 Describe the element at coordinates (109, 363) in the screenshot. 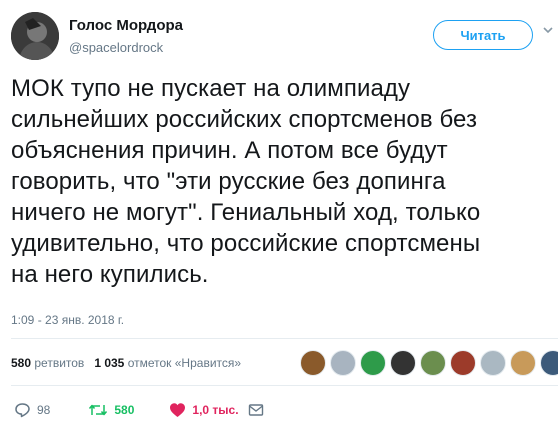

I see `likes-stat-count: 1 035` at that location.